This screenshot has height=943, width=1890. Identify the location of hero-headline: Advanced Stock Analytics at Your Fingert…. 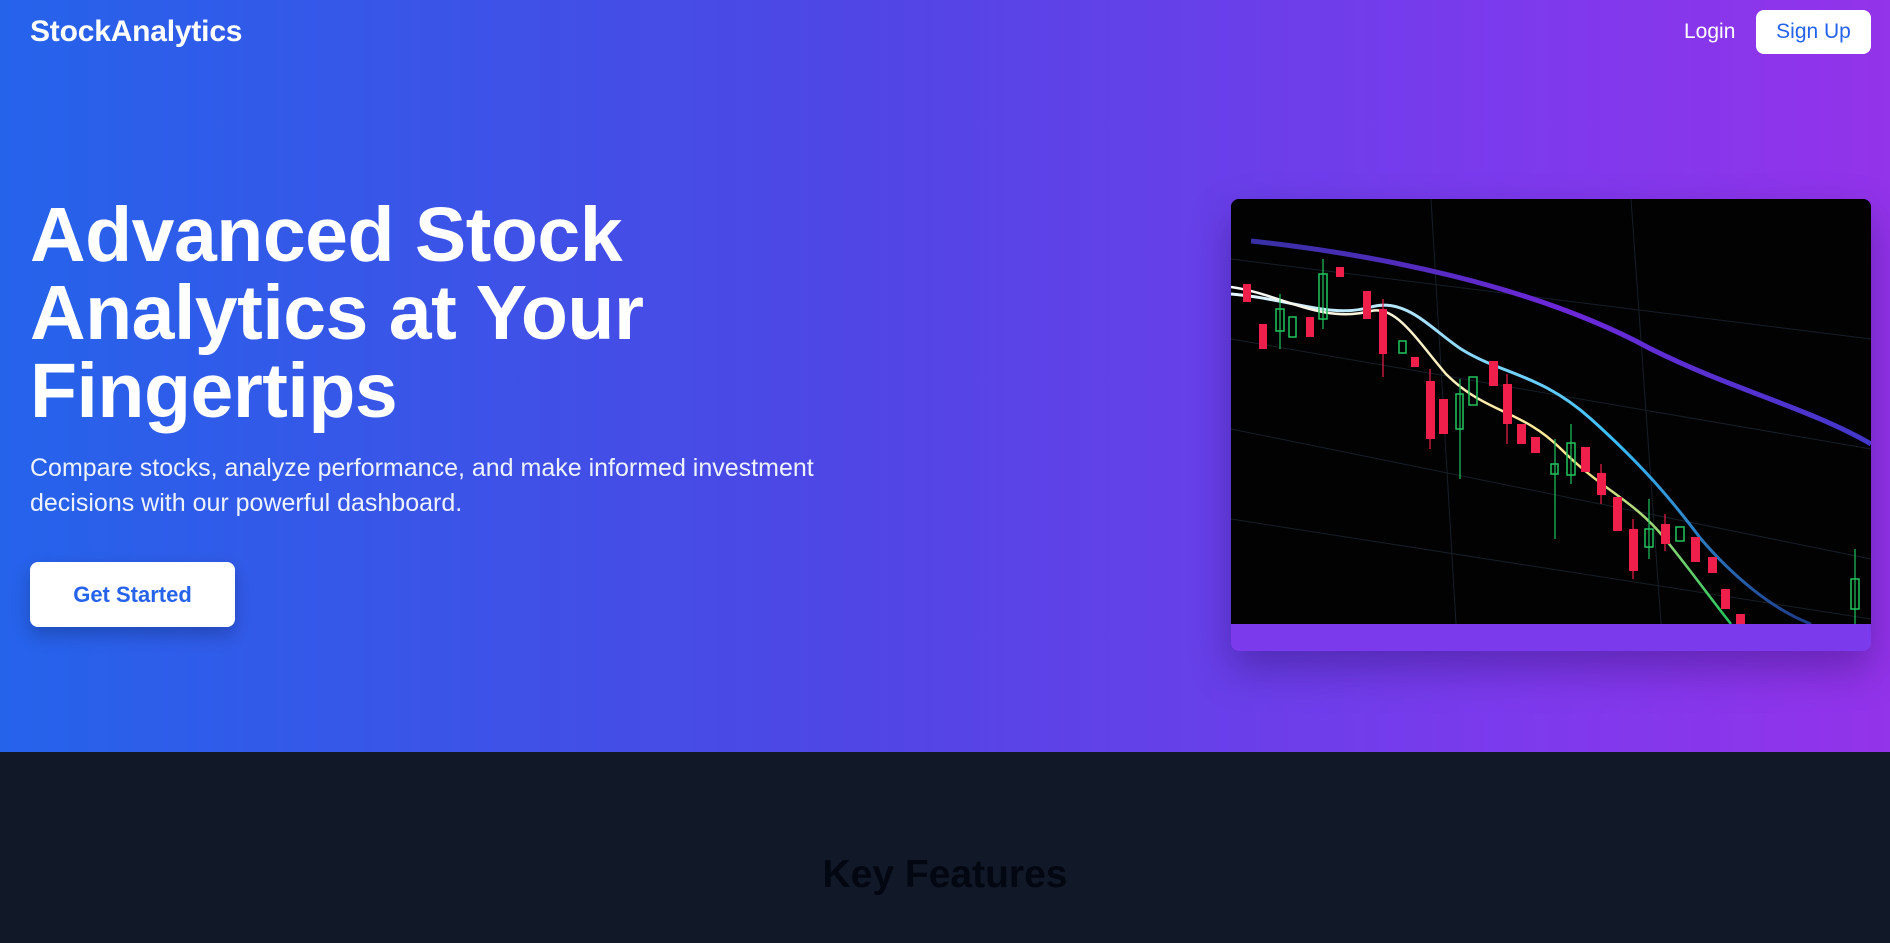
(410, 313).